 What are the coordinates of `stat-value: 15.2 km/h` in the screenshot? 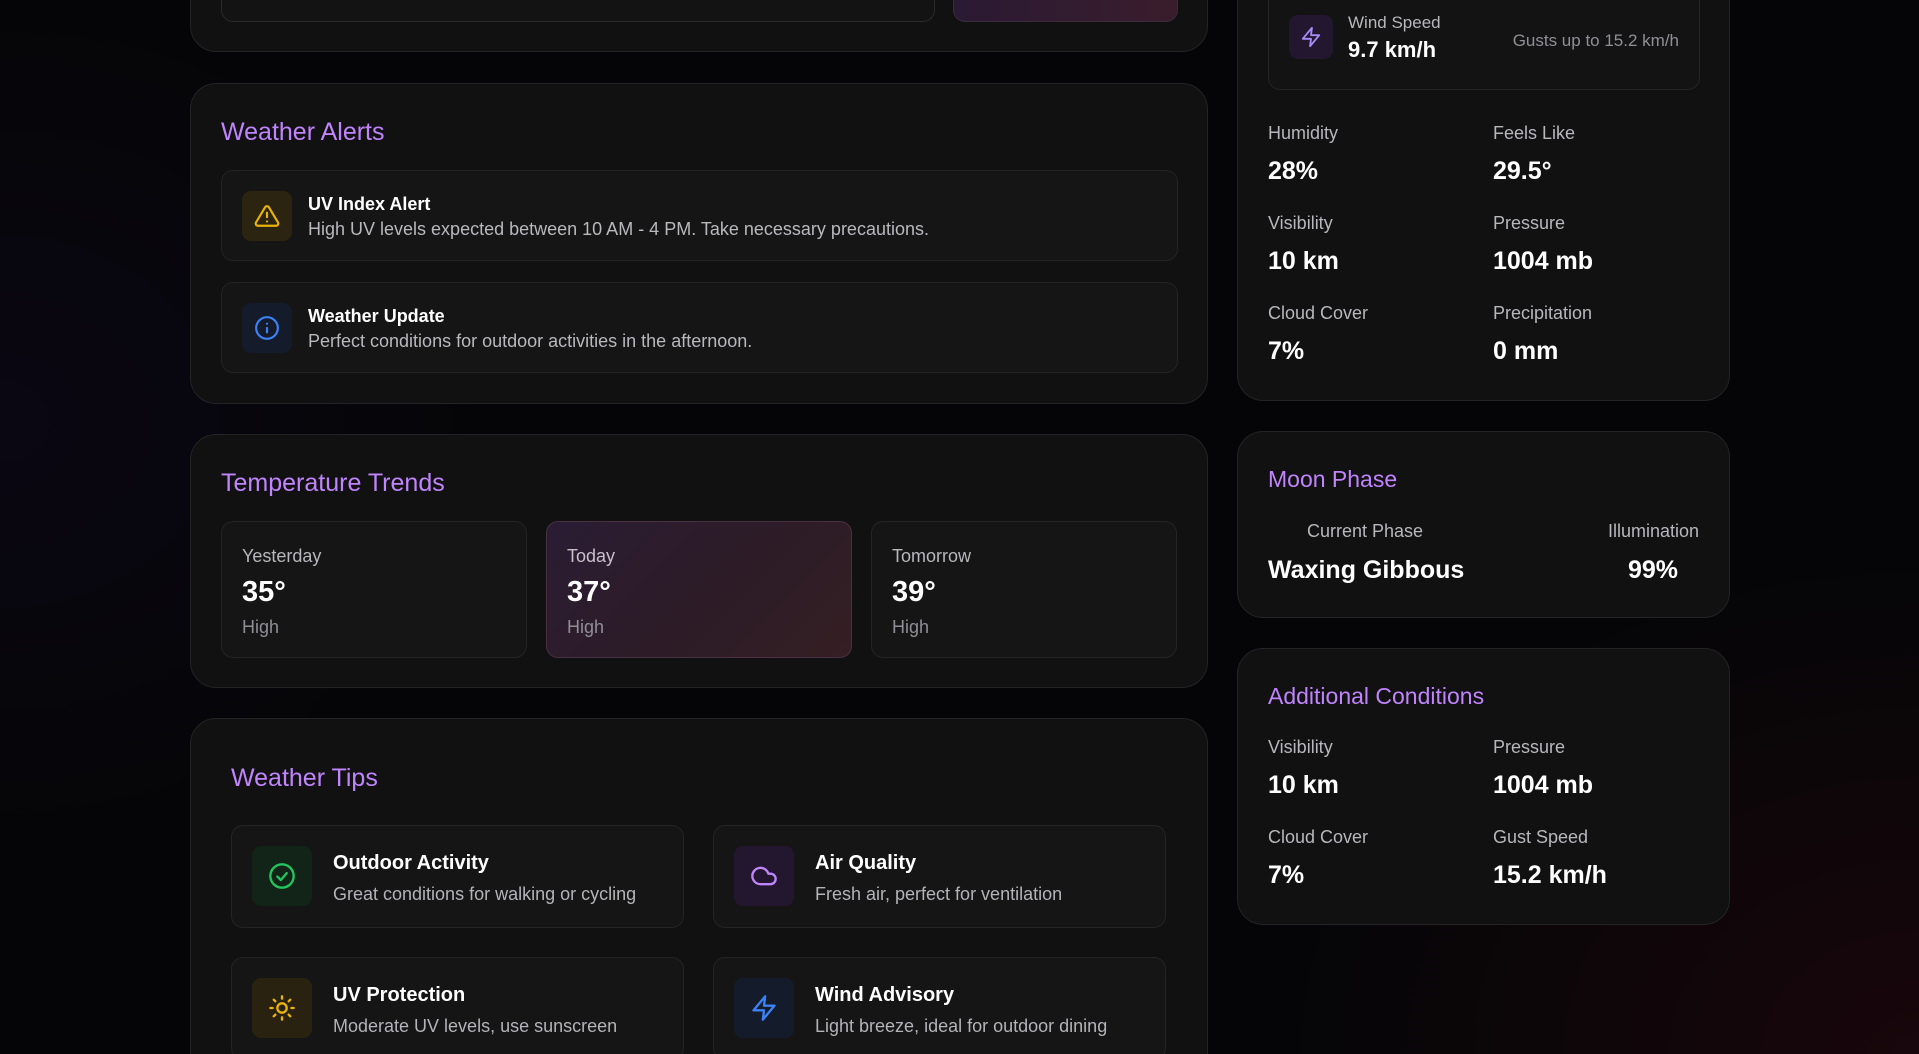 It's located at (1550, 875).